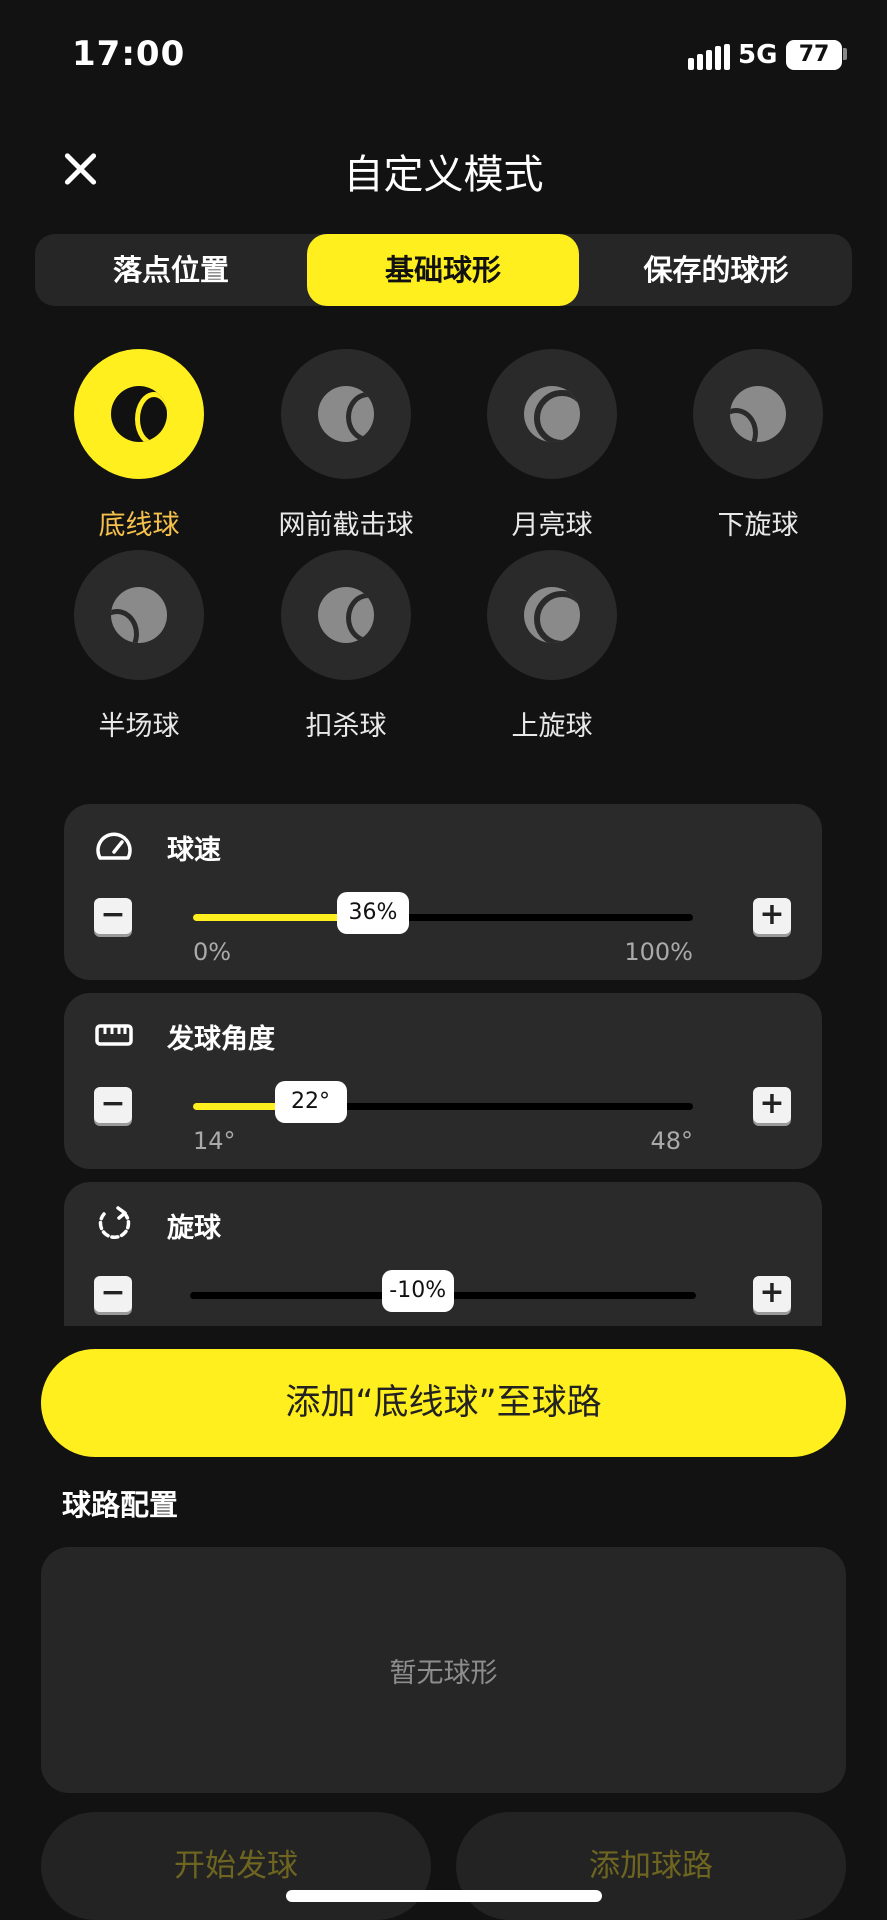 The width and height of the screenshot is (887, 1920). What do you see at coordinates (139, 726) in the screenshot?
I see `shot-label: 半场球` at bounding box center [139, 726].